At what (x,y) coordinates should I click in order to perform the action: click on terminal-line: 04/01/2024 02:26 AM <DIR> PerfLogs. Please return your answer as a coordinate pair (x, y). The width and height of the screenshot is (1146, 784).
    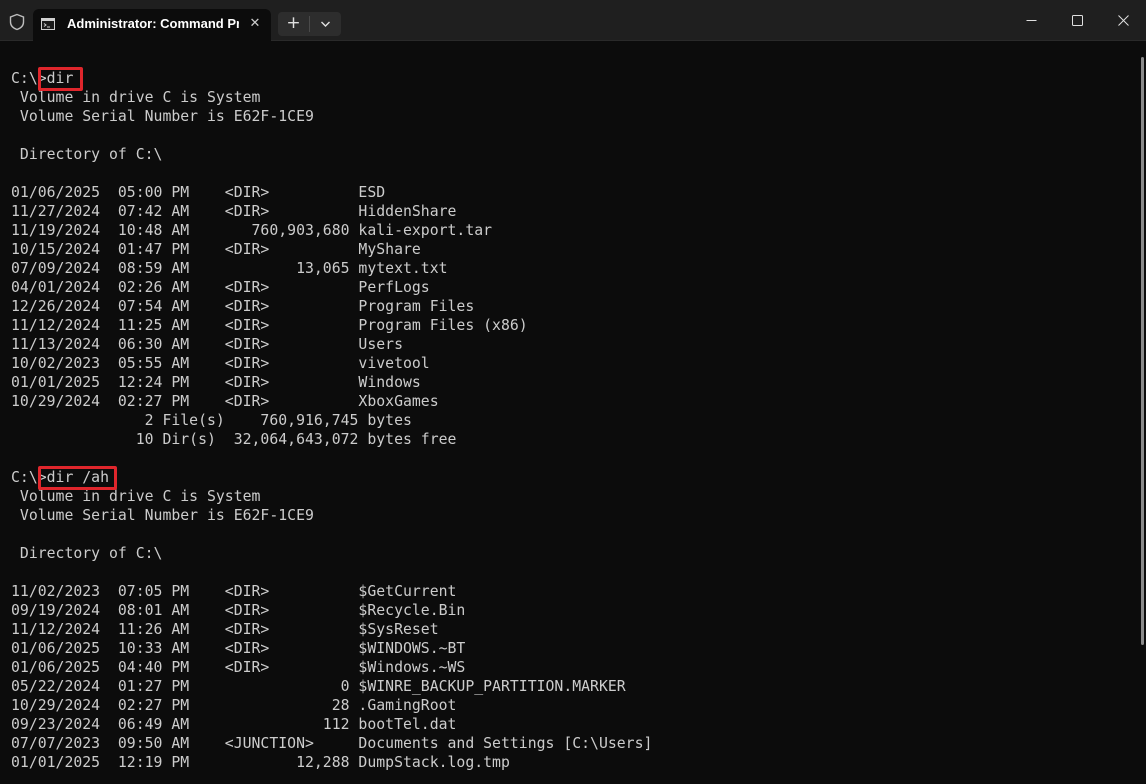
    Looking at the image, I should click on (220, 287).